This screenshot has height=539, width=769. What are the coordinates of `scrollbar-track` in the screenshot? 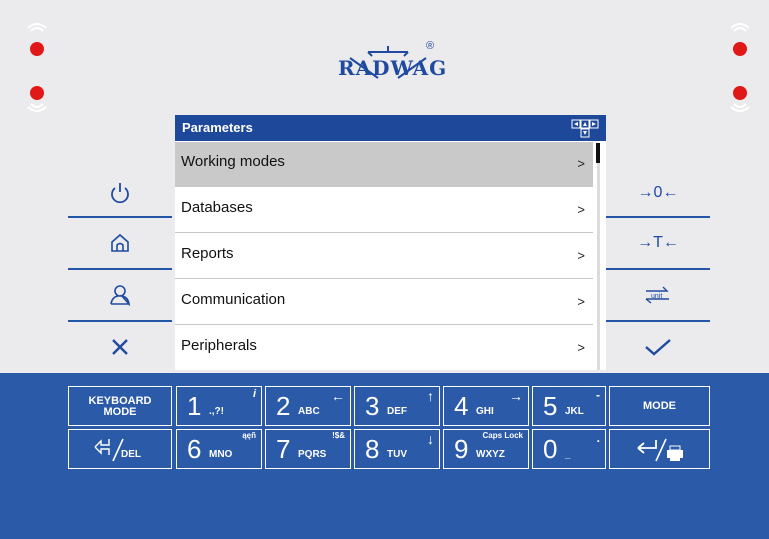 It's located at (598, 266).